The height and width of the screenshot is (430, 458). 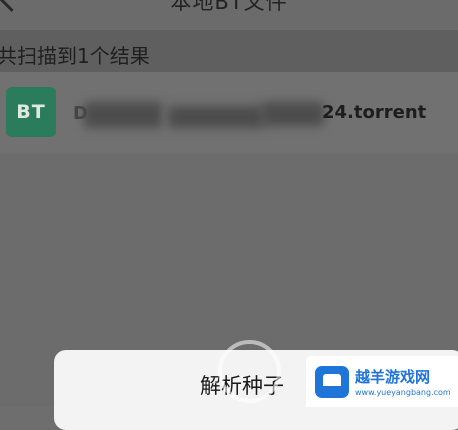 I want to click on scan-count-bar: 共扫描到1个结果, so click(x=229, y=51).